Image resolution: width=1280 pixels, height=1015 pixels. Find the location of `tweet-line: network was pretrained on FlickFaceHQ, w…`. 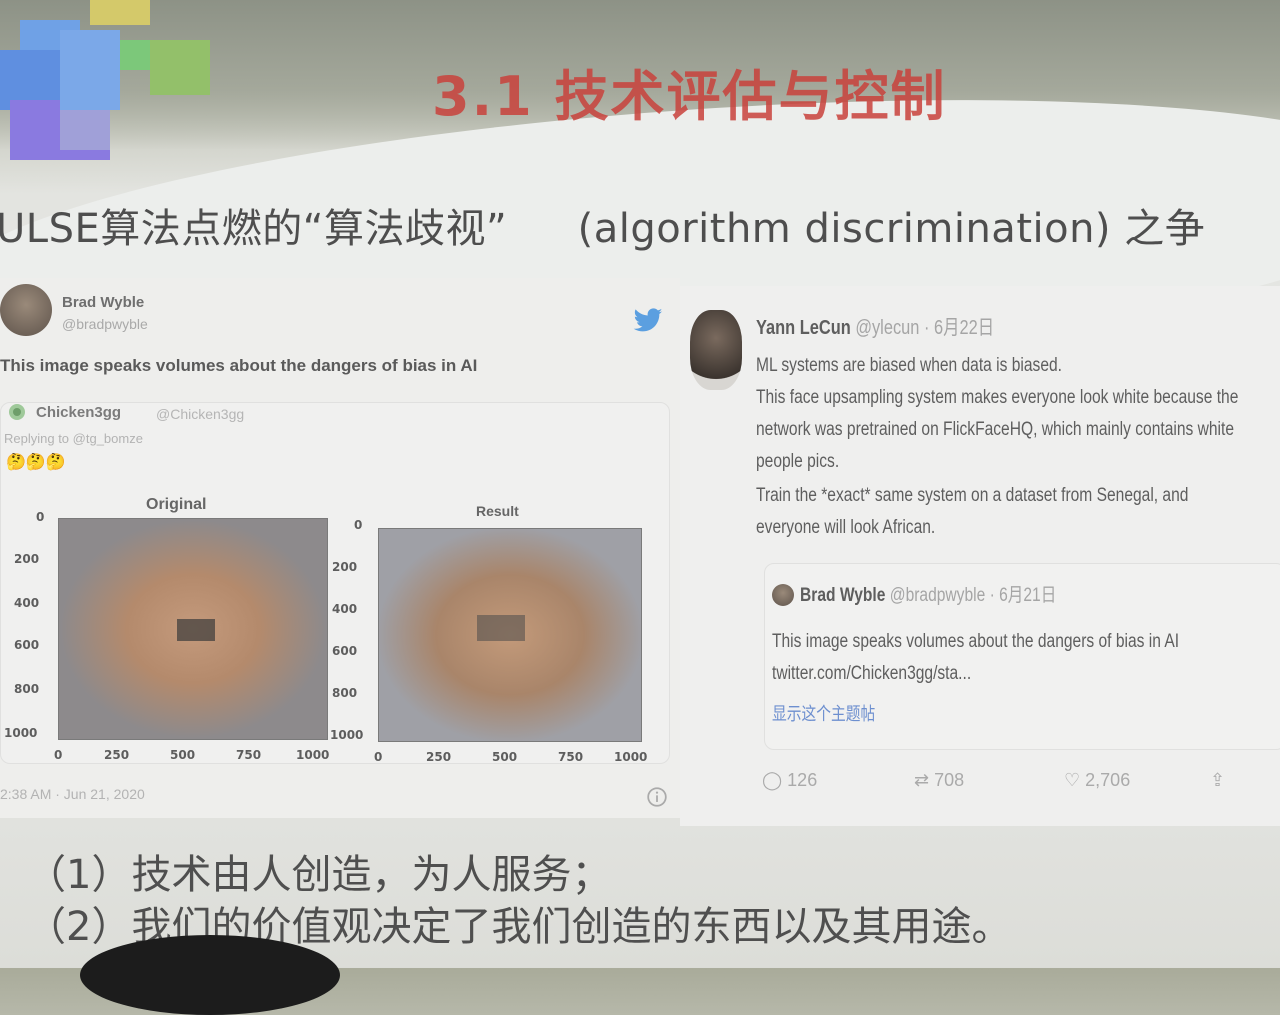

tweet-line: network was pretrained on FlickFaceHQ, w… is located at coordinates (995, 429).